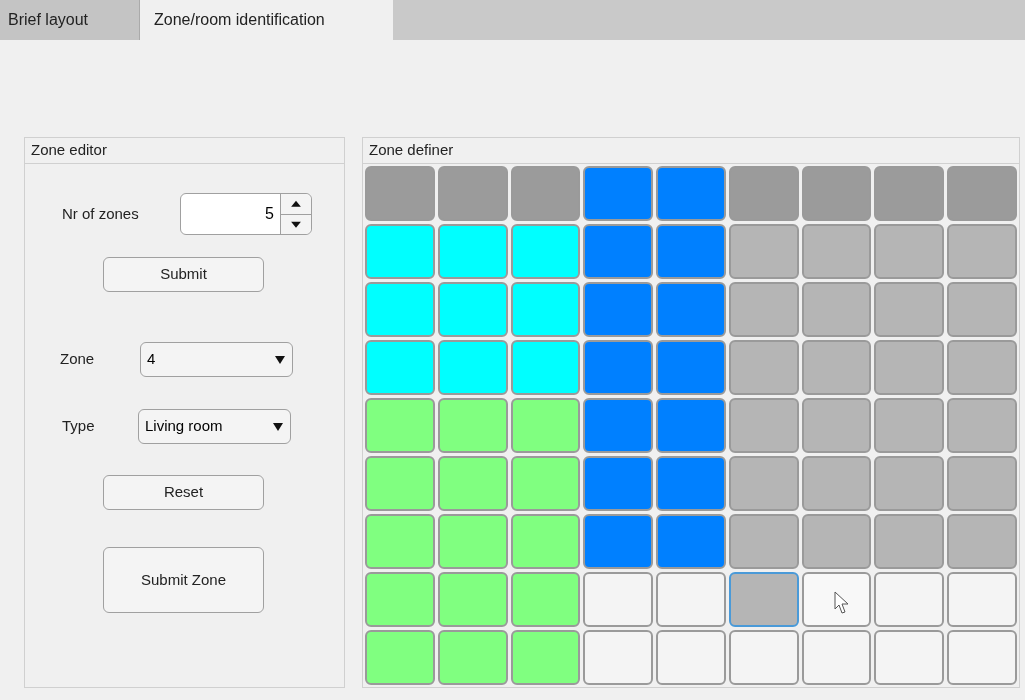  I want to click on tab: Brief layout, so click(70, 20).